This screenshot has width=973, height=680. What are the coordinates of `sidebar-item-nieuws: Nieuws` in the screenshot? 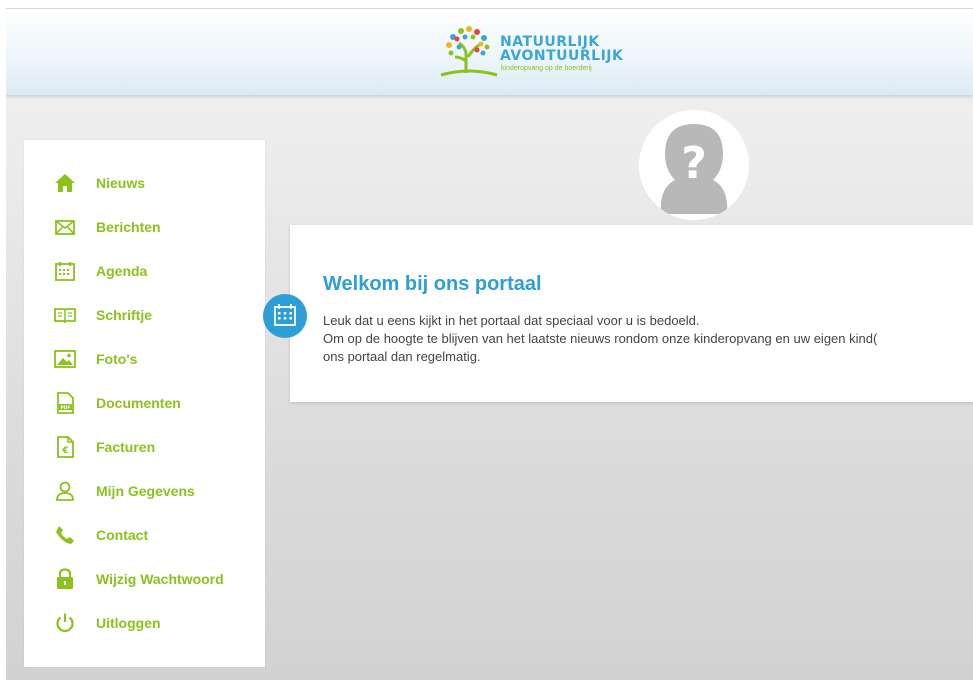 It's located at (144, 184).